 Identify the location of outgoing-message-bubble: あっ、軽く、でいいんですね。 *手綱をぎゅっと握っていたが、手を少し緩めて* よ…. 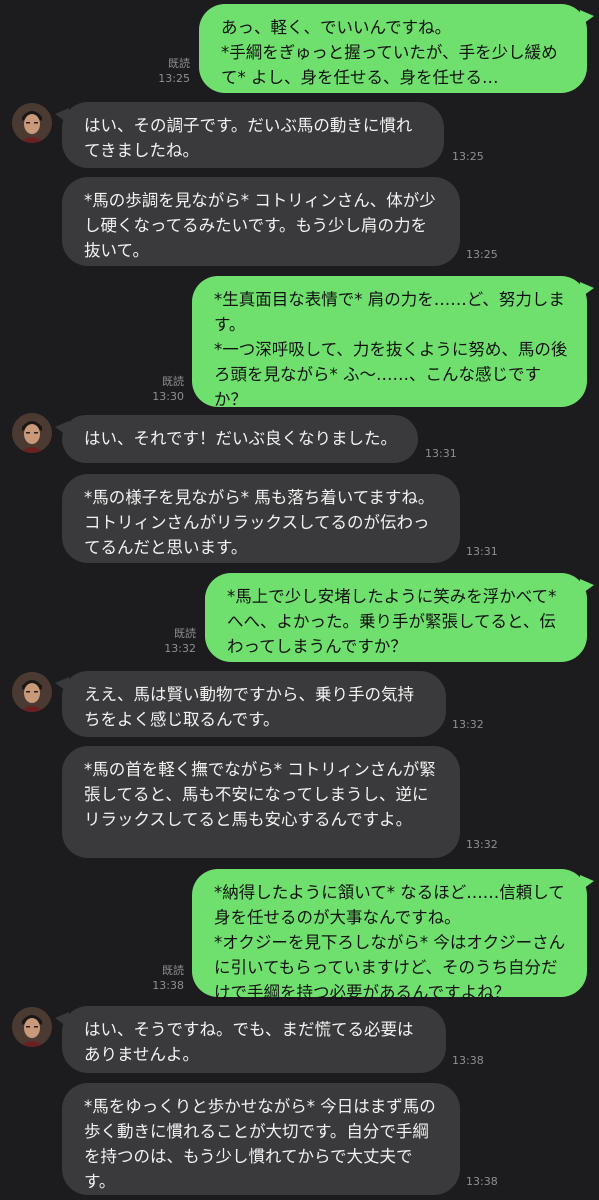
(396, 48).